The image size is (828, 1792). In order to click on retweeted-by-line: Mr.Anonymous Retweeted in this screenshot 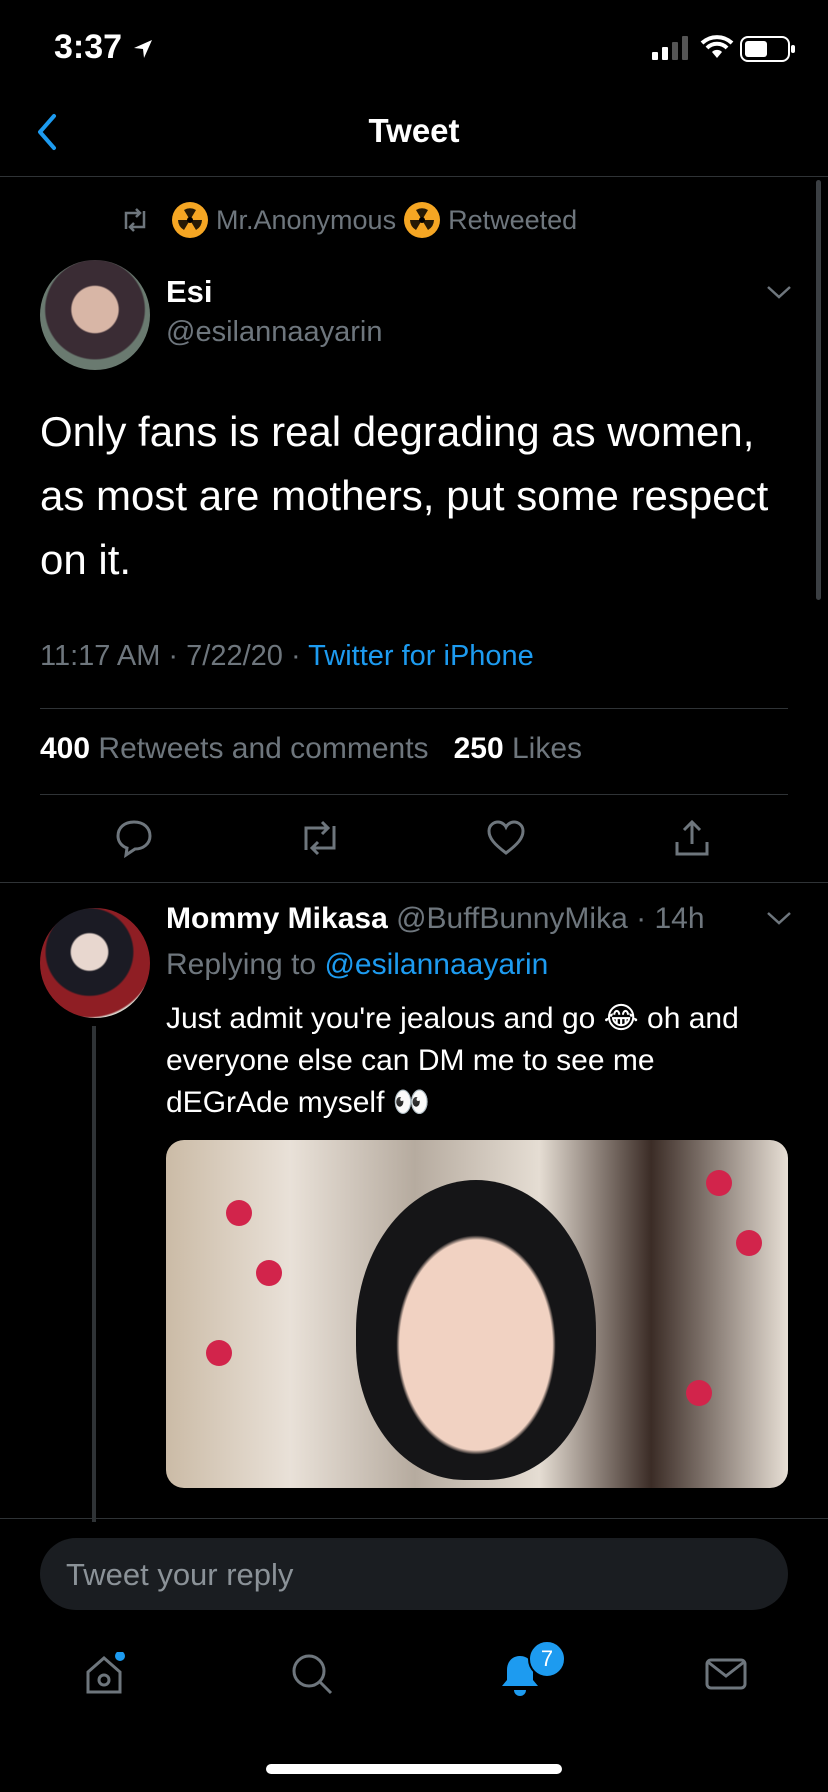, I will do `click(348, 220)`.